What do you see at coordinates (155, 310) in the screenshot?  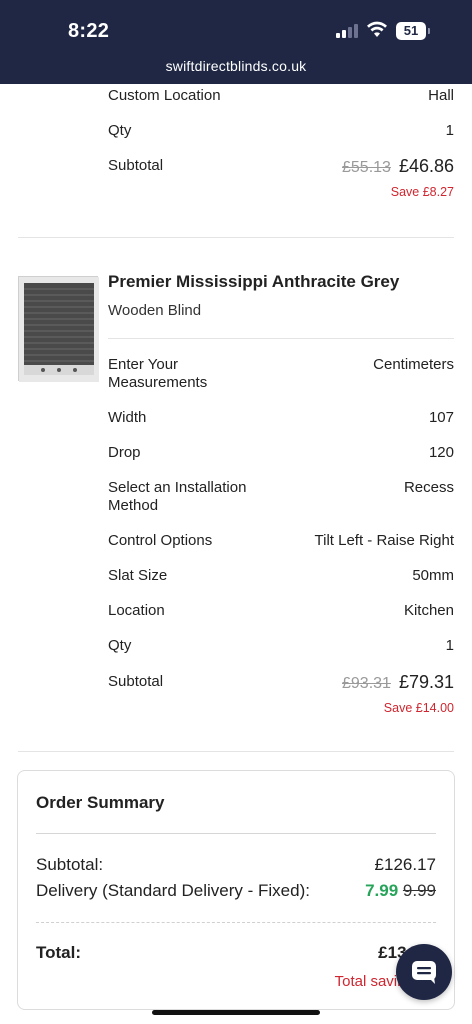 I see `product-subtitle: Wooden Blind` at bounding box center [155, 310].